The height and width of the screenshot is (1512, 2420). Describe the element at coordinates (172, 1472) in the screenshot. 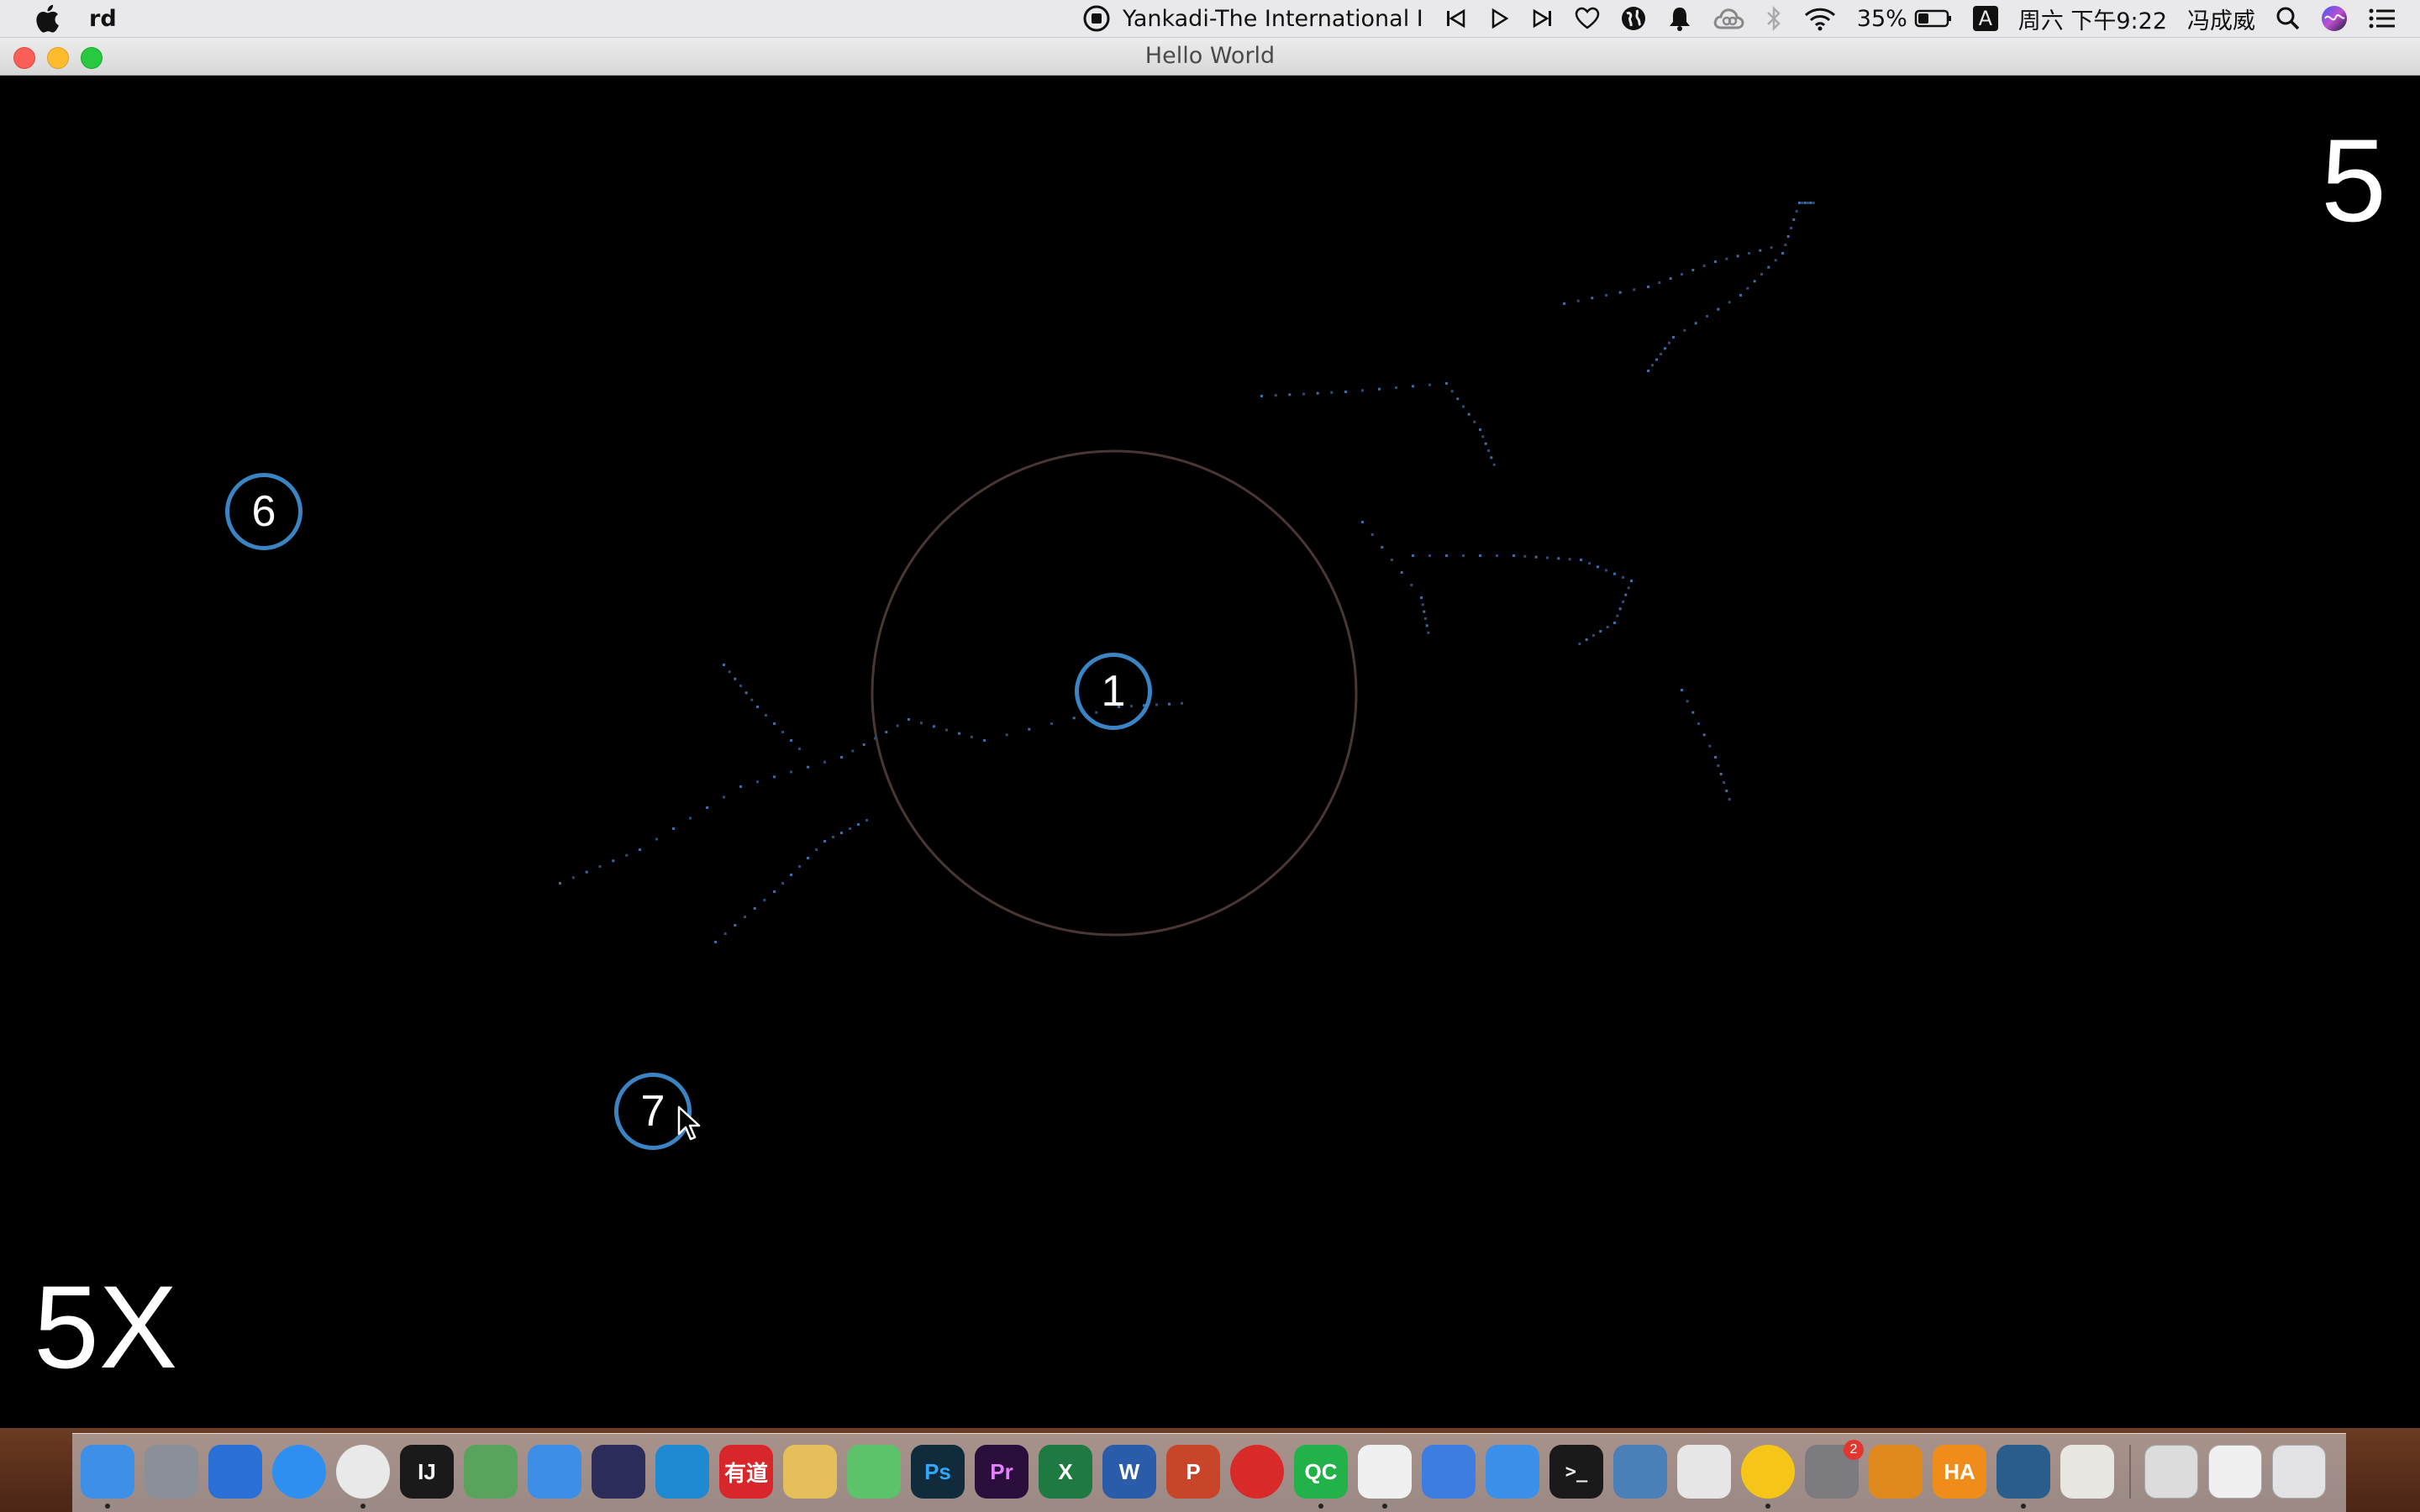

I see `launchpad-icon` at that location.